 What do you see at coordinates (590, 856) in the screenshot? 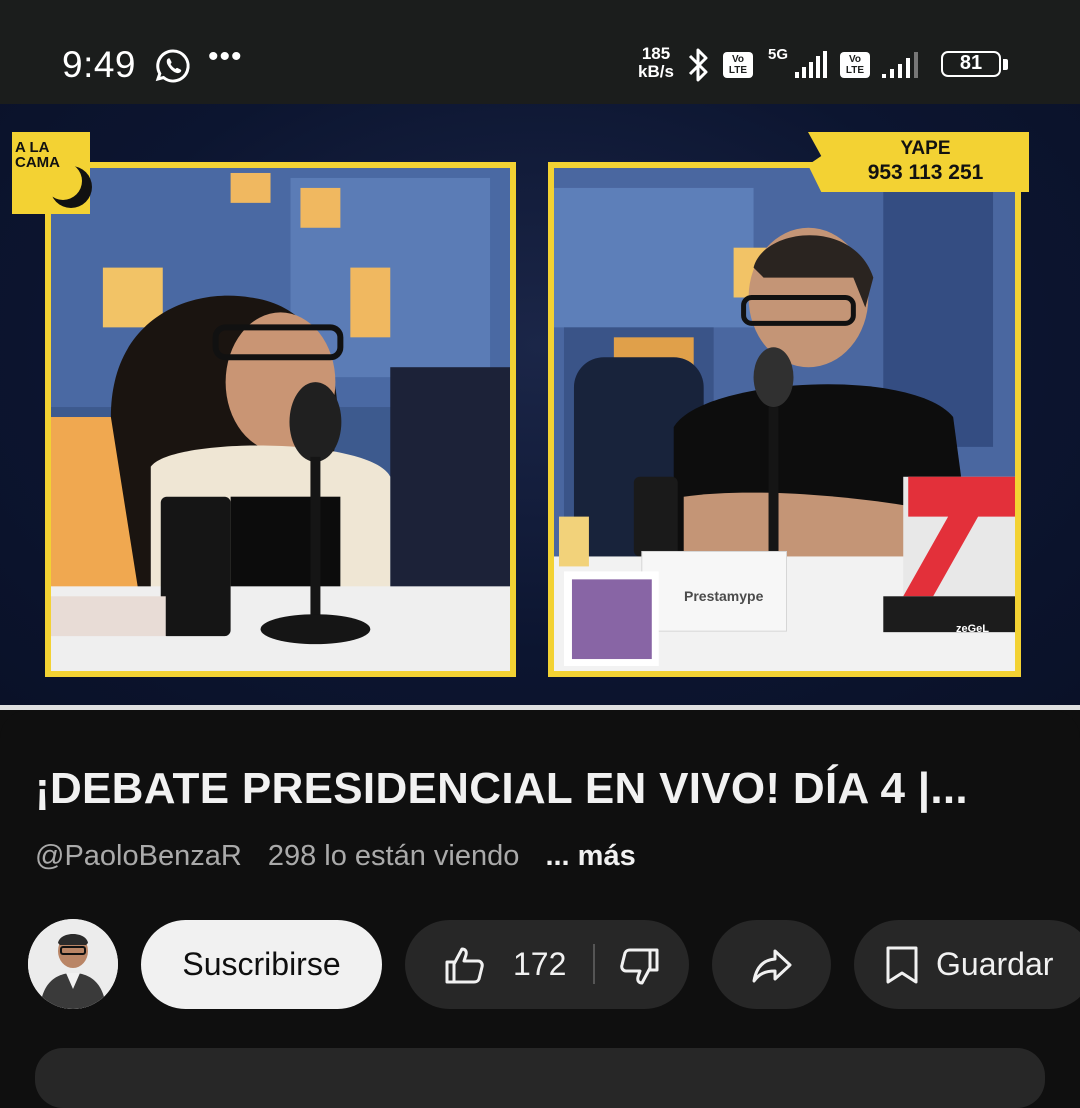
I see `more-link: ... más` at bounding box center [590, 856].